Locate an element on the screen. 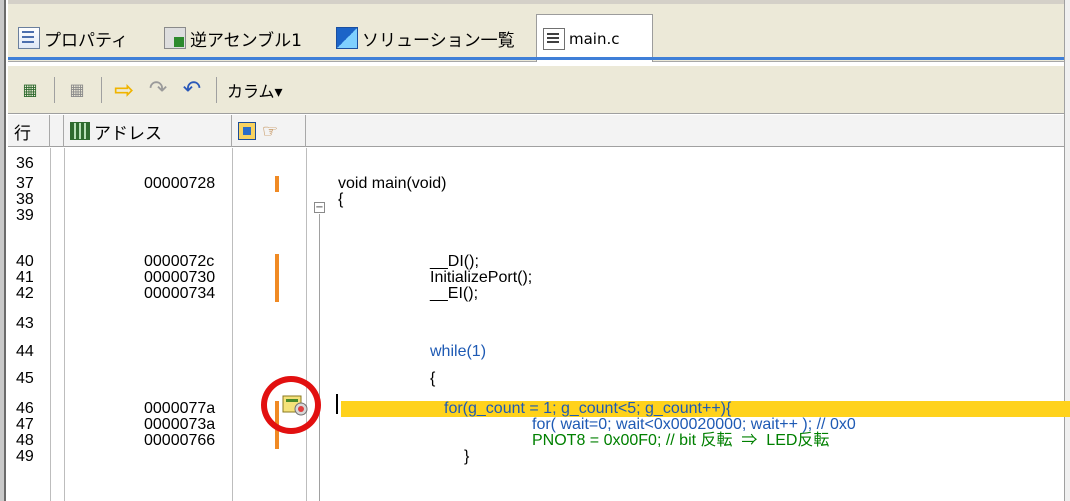 The height and width of the screenshot is (501, 1070). address-value: 00000730 is located at coordinates (180, 277).